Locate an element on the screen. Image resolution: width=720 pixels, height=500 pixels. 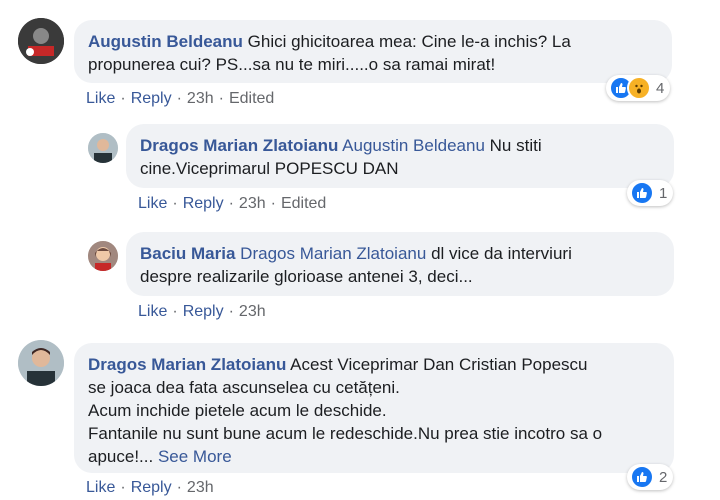
mention-link: Dragos Marian Zlatoianu is located at coordinates (333, 253).